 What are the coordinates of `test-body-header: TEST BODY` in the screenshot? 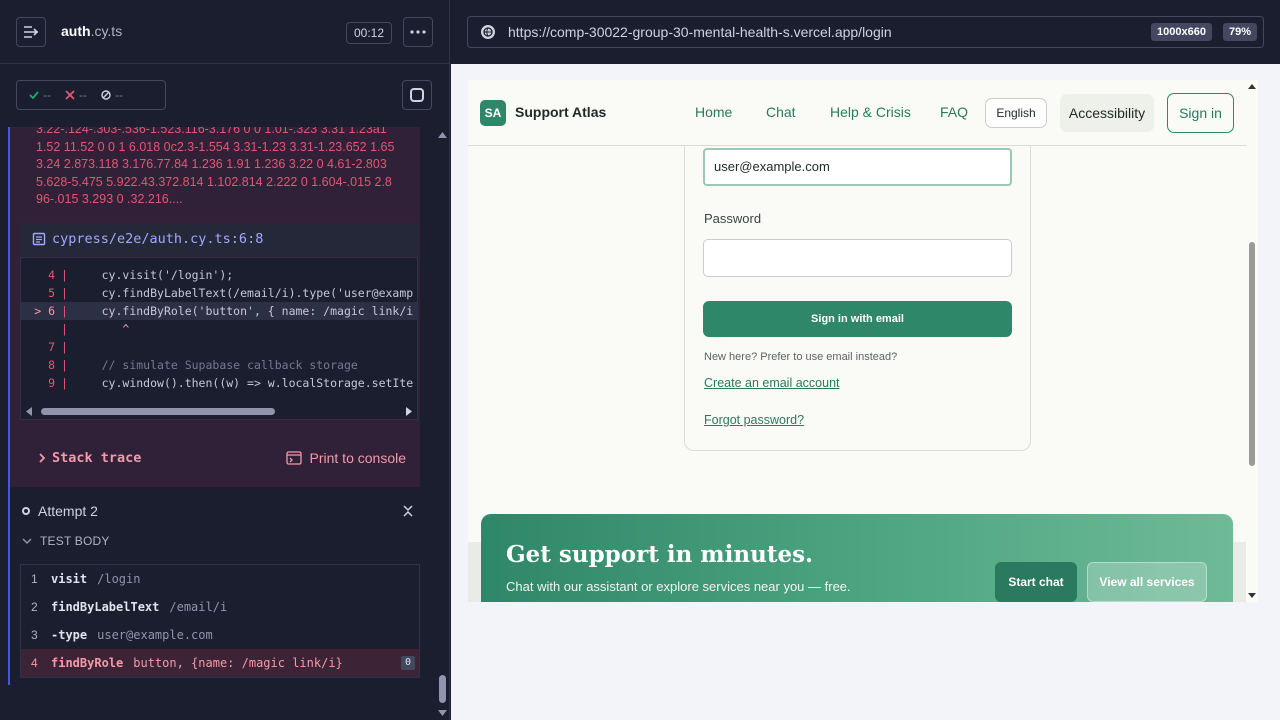 It's located at (66, 541).